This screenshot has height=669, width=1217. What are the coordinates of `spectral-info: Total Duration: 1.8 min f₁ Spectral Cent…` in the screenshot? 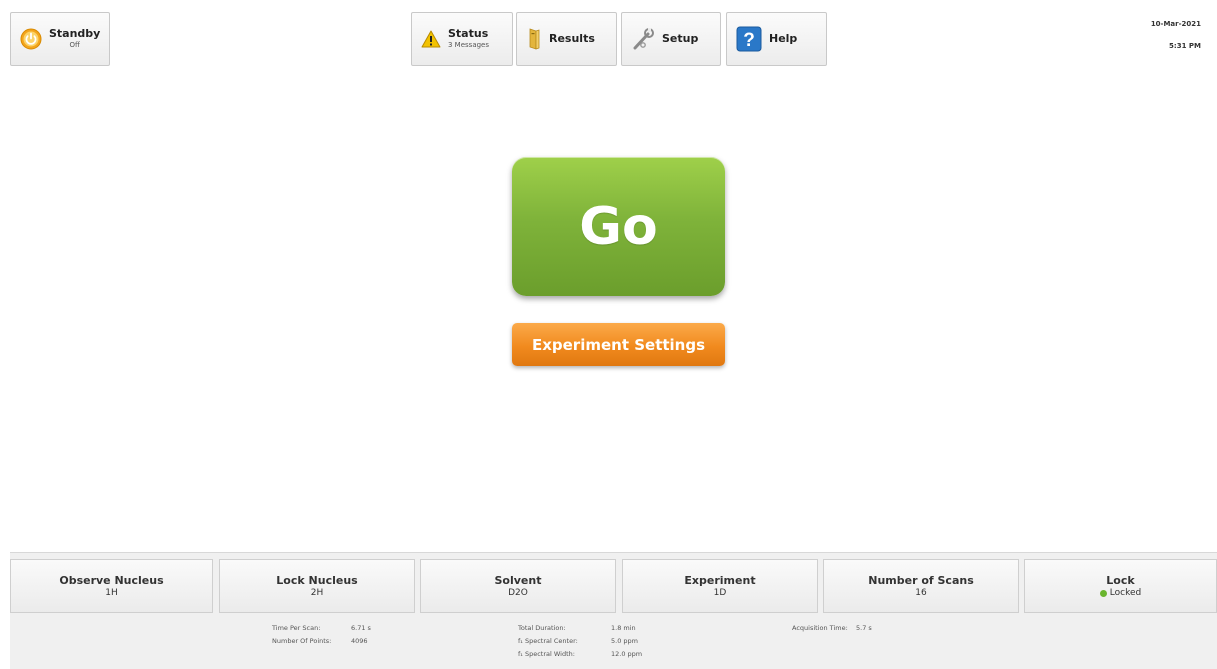 It's located at (580, 640).